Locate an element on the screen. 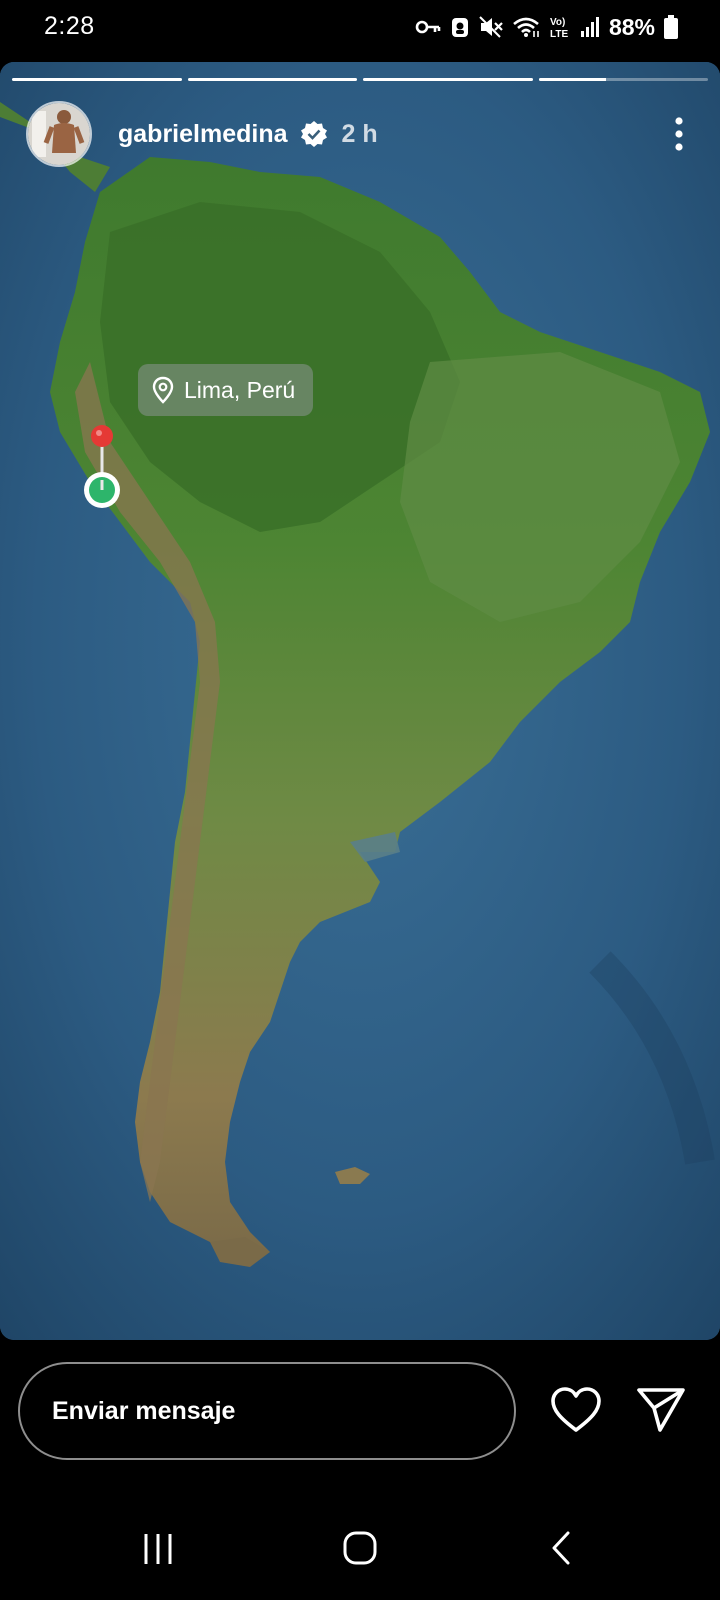  story-progress is located at coordinates (360, 79).